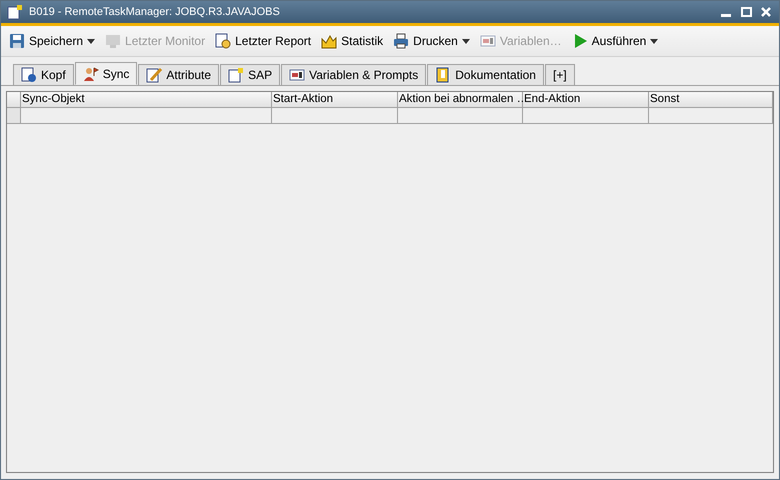 This screenshot has width=780, height=480. I want to click on column-header: End-Aktion, so click(586, 100).